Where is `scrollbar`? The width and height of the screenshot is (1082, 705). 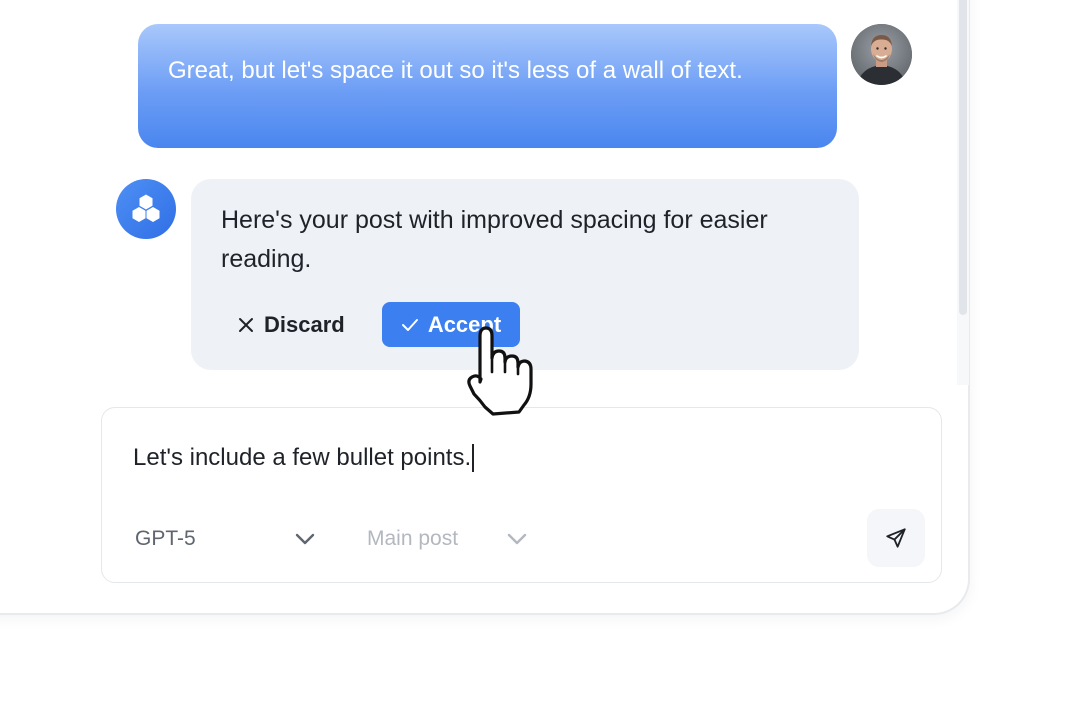 scrollbar is located at coordinates (963, 192).